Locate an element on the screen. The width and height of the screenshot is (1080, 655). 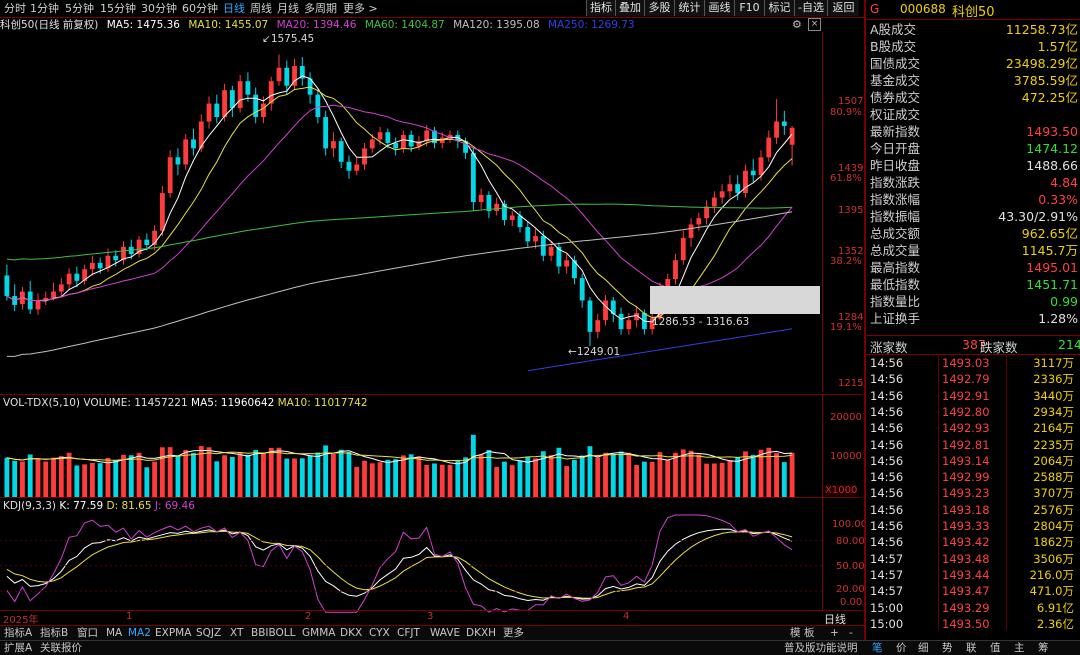
breadth-row: 涨家数 387 跌家数 214 is located at coordinates (973, 345).